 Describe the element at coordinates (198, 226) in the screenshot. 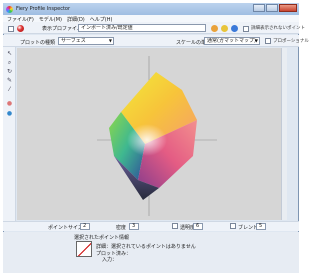

I see `opacity-spinner: 6` at that location.